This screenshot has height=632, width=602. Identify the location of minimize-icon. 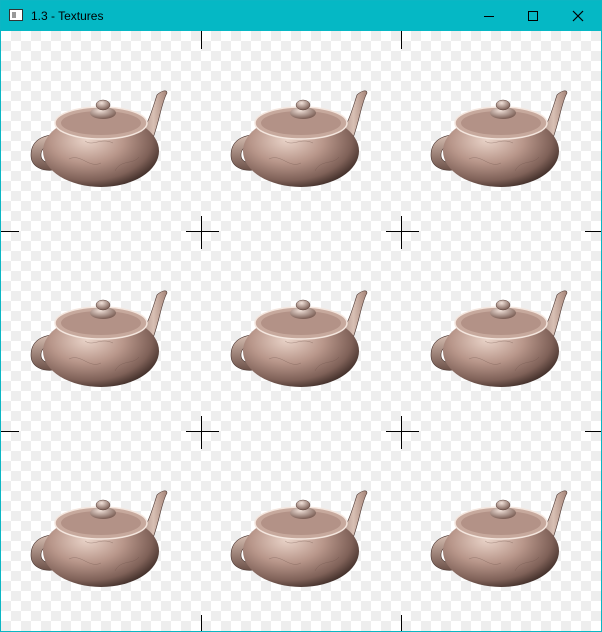
(489, 16).